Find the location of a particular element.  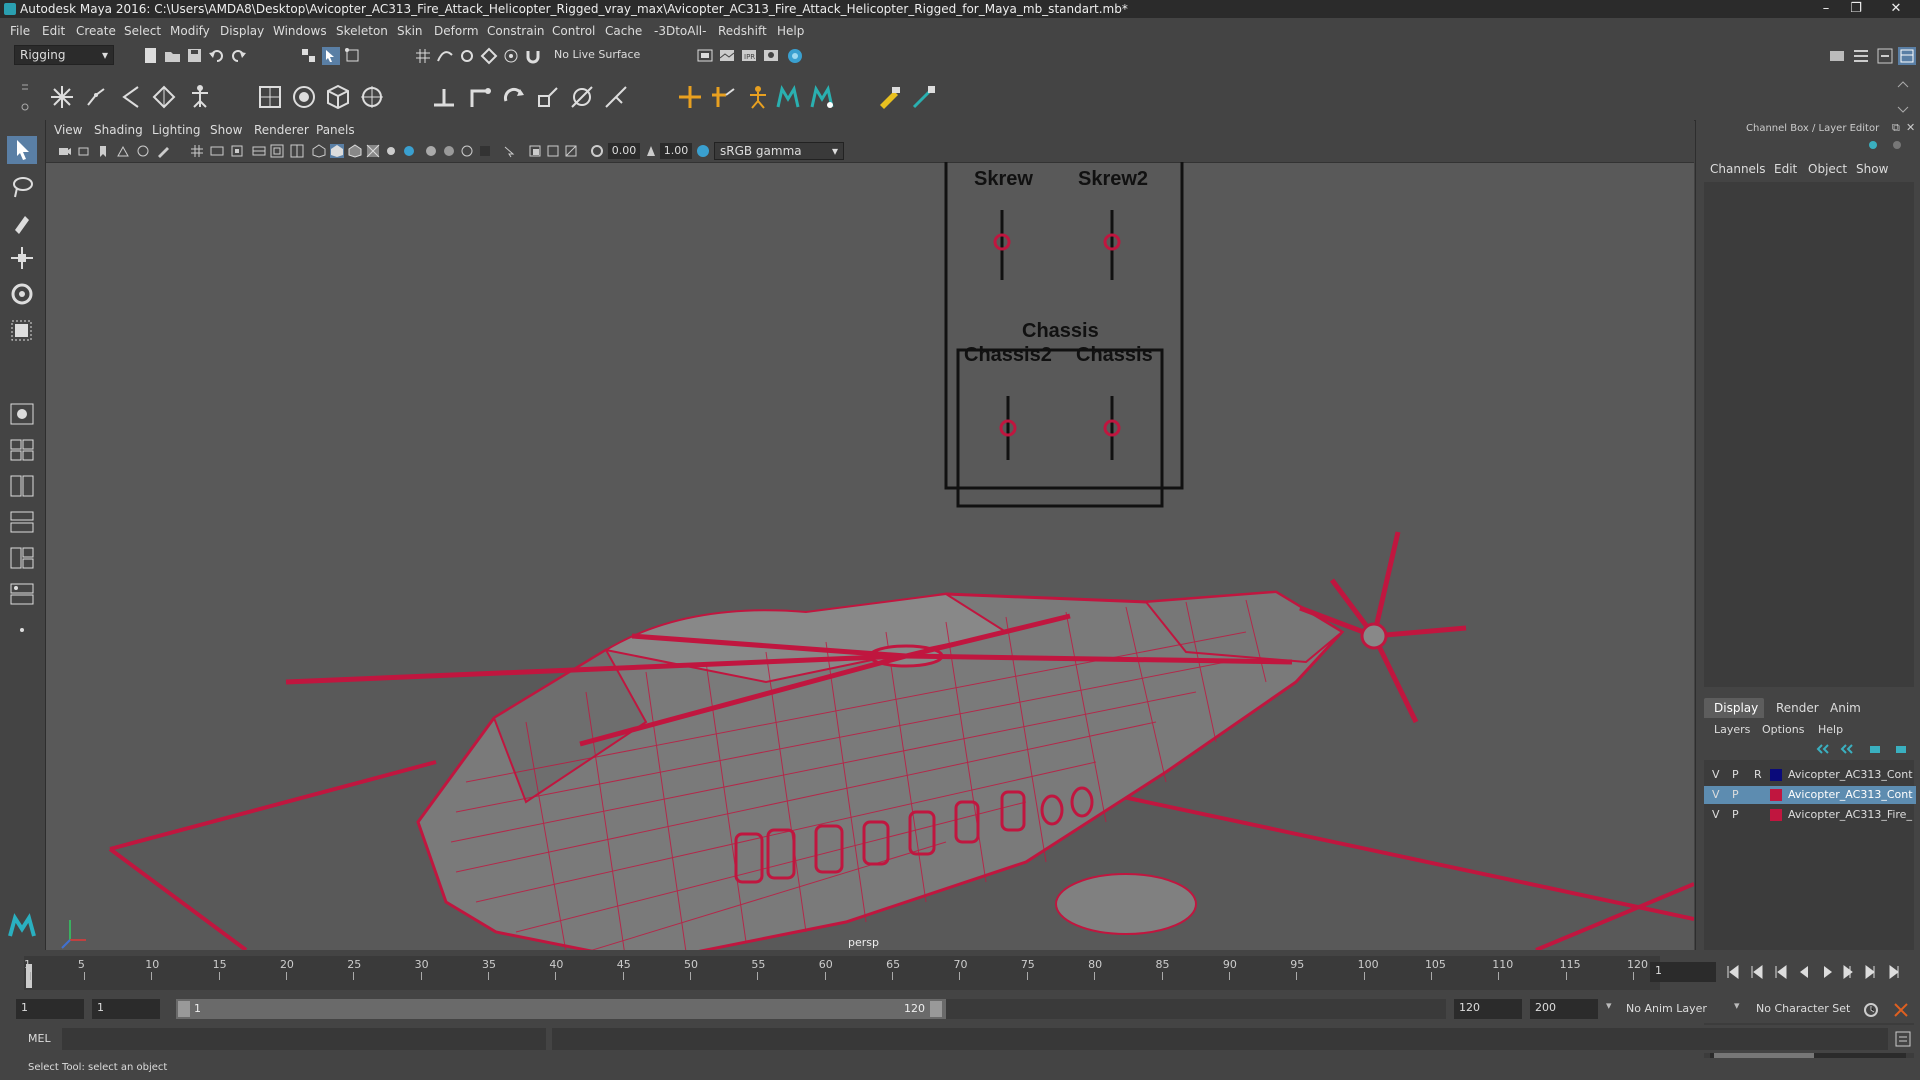

gamma-field: 1.00 is located at coordinates (676, 151).